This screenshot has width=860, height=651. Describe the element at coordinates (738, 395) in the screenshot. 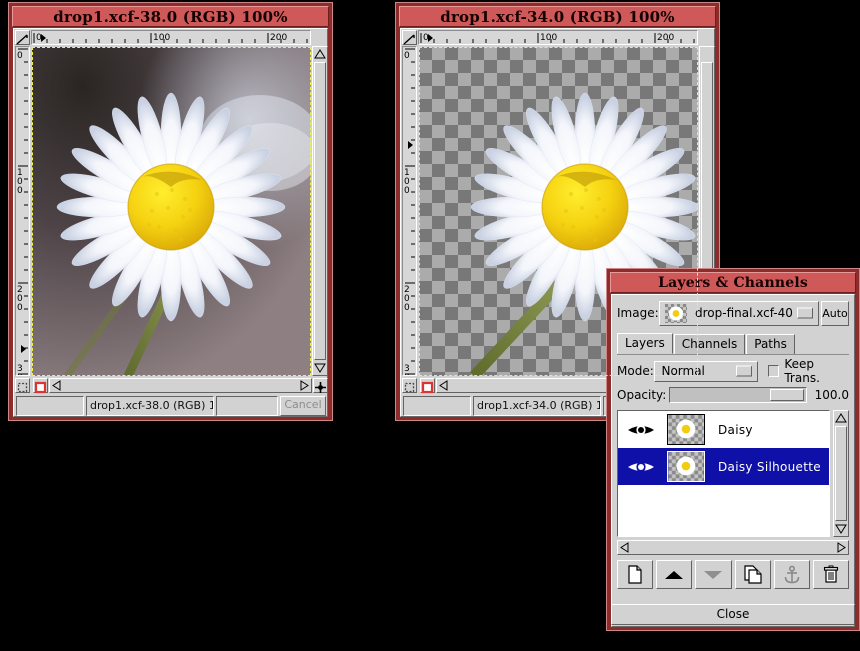

I see `opacity-slider` at that location.